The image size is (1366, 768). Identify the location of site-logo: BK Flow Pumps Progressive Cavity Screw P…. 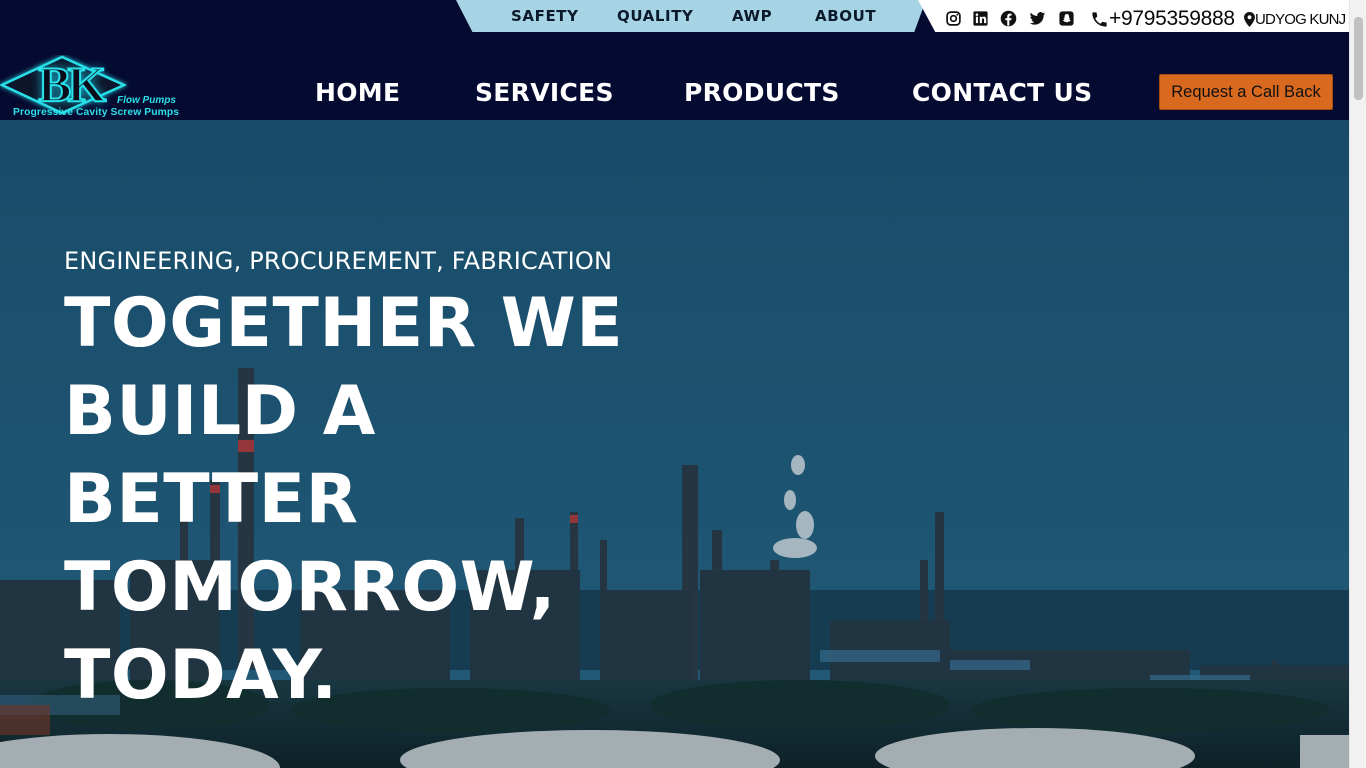
(120, 87).